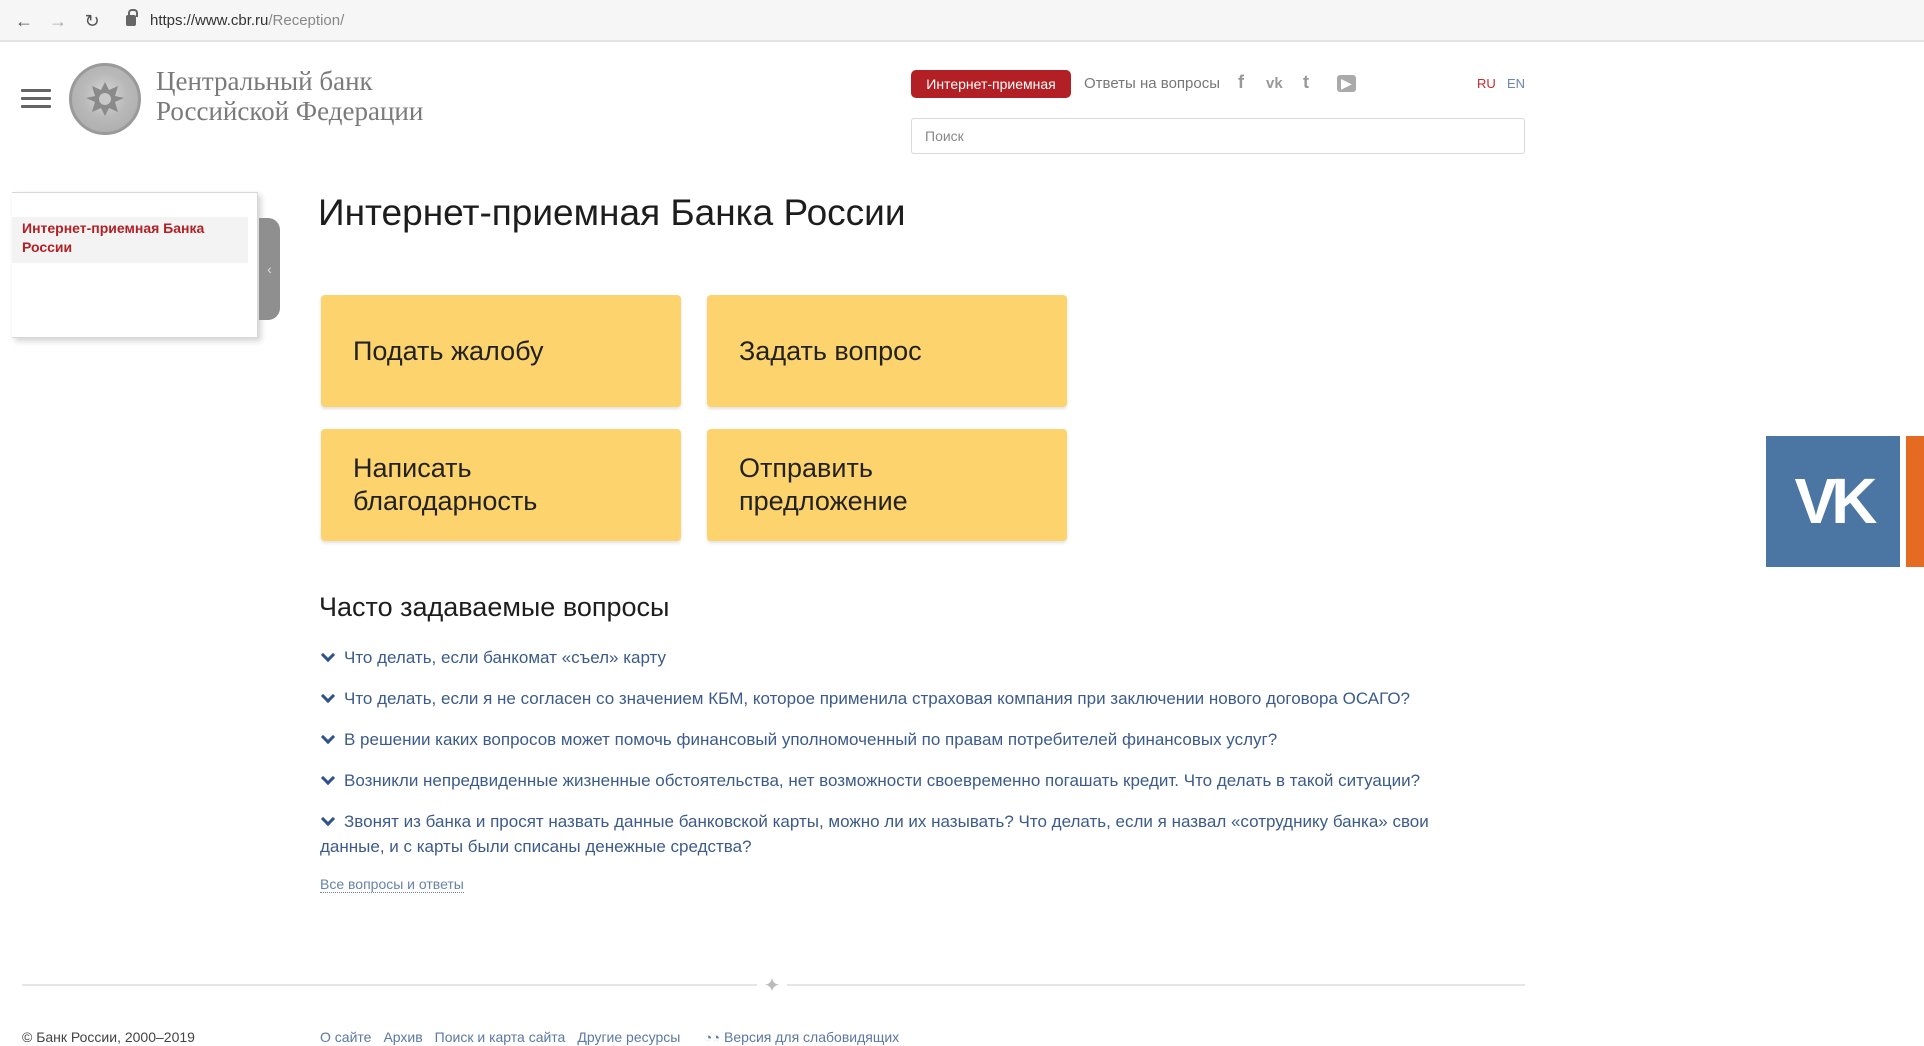  I want to click on youtube-icon: ▶, so click(1346, 83).